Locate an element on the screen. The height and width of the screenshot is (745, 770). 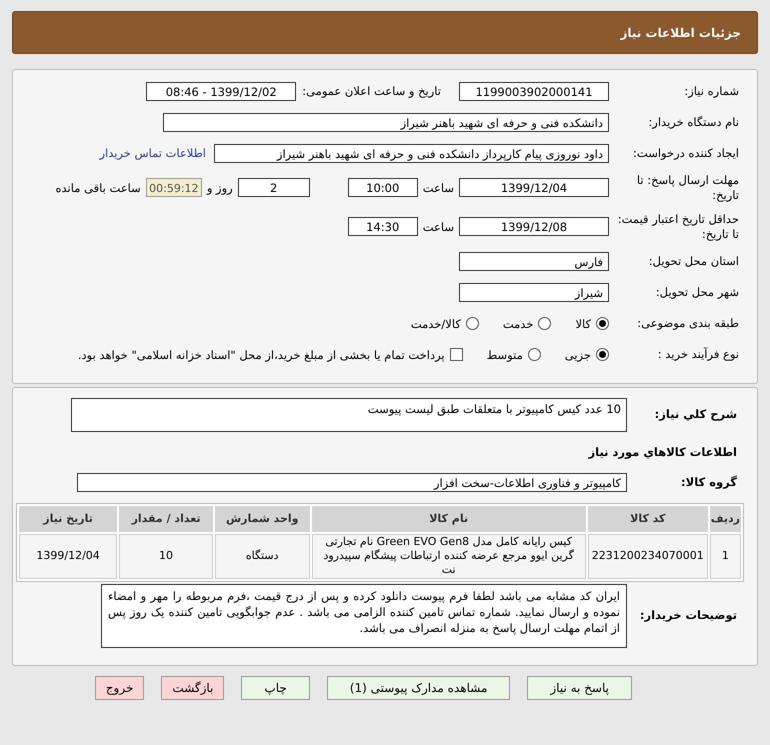
radio-label: کالا is located at coordinates (583, 323).